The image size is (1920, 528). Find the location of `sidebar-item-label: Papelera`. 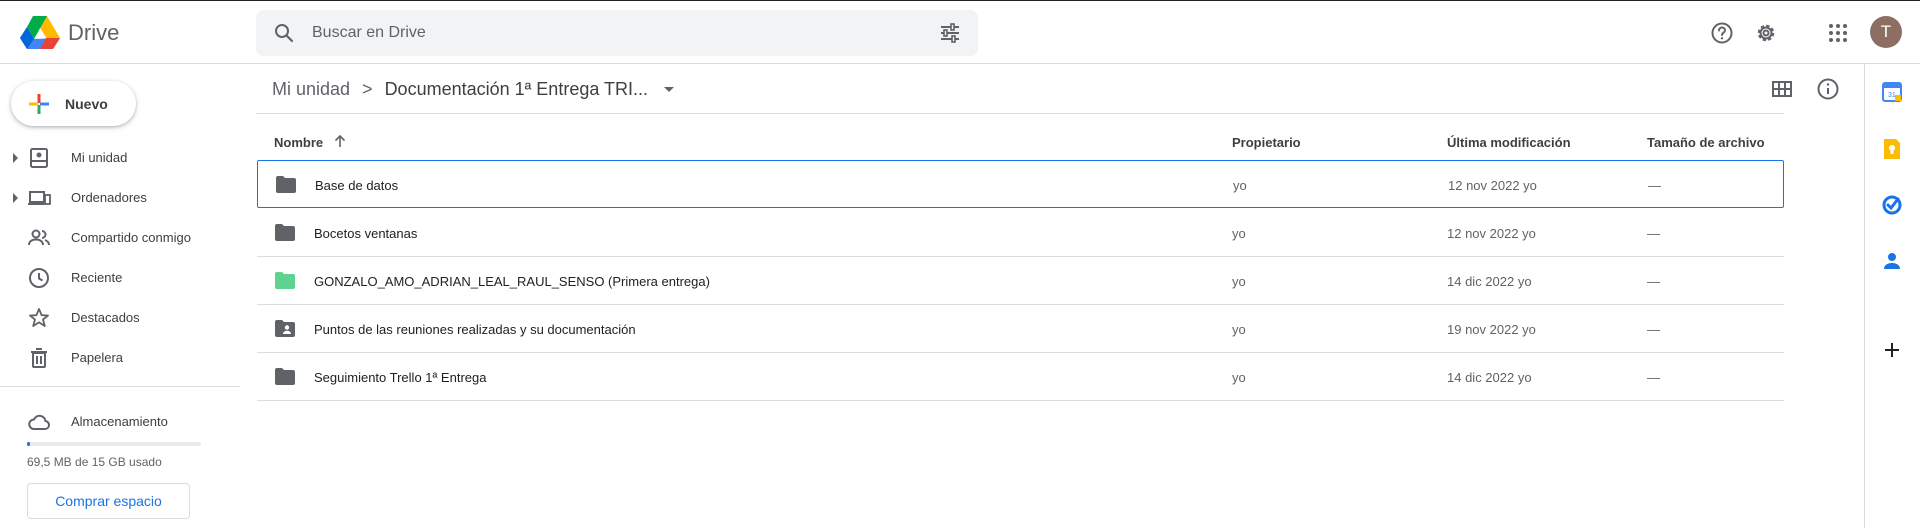

sidebar-item-label: Papelera is located at coordinates (97, 357).